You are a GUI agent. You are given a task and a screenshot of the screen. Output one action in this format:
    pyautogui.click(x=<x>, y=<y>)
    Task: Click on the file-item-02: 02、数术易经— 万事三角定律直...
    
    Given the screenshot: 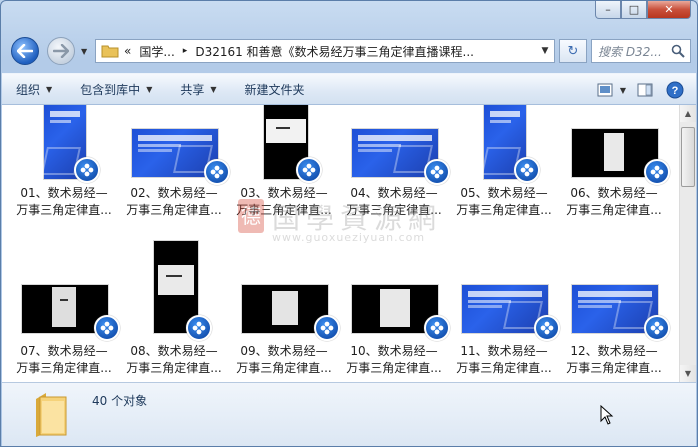 What is the action you would take?
    pyautogui.click(x=175, y=164)
    